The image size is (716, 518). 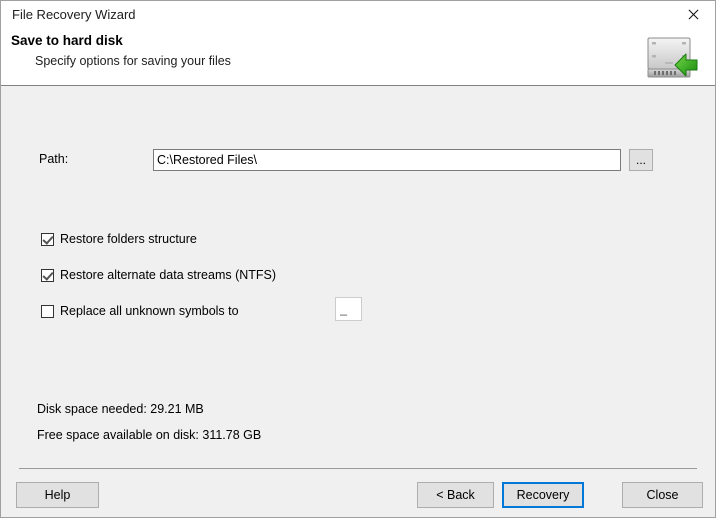 I want to click on recovery-button: Recovery, so click(x=543, y=495).